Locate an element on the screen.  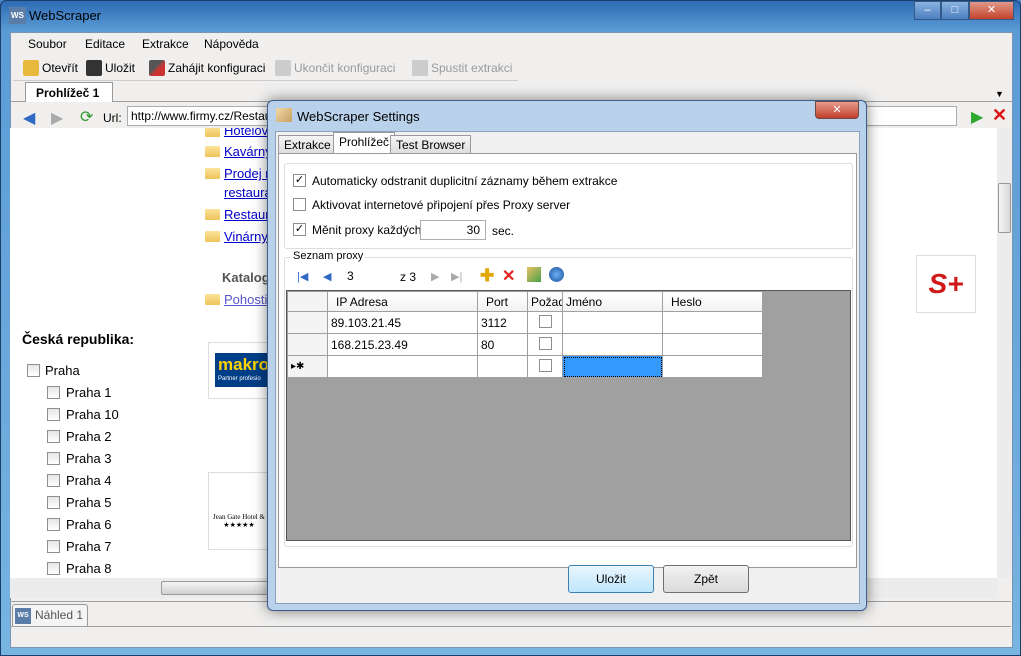
import-icon is located at coordinates (534, 274).